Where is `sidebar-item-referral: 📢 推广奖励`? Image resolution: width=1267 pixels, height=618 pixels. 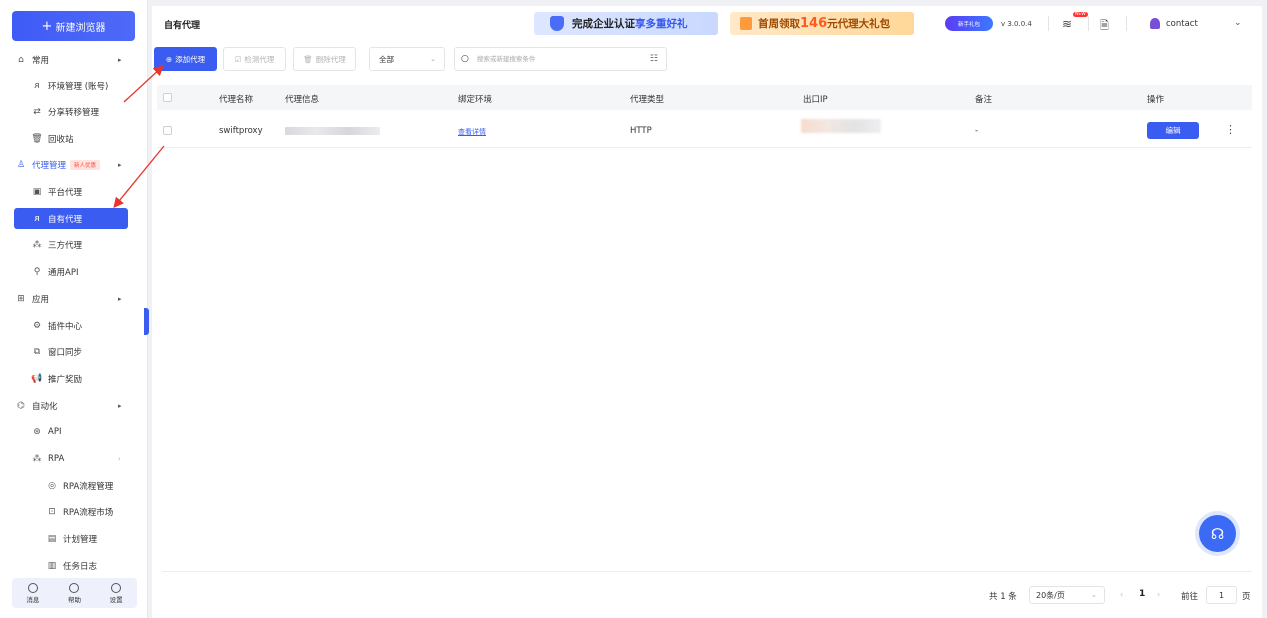
sidebar-item-referral: 📢 推广奖励 is located at coordinates (74, 379).